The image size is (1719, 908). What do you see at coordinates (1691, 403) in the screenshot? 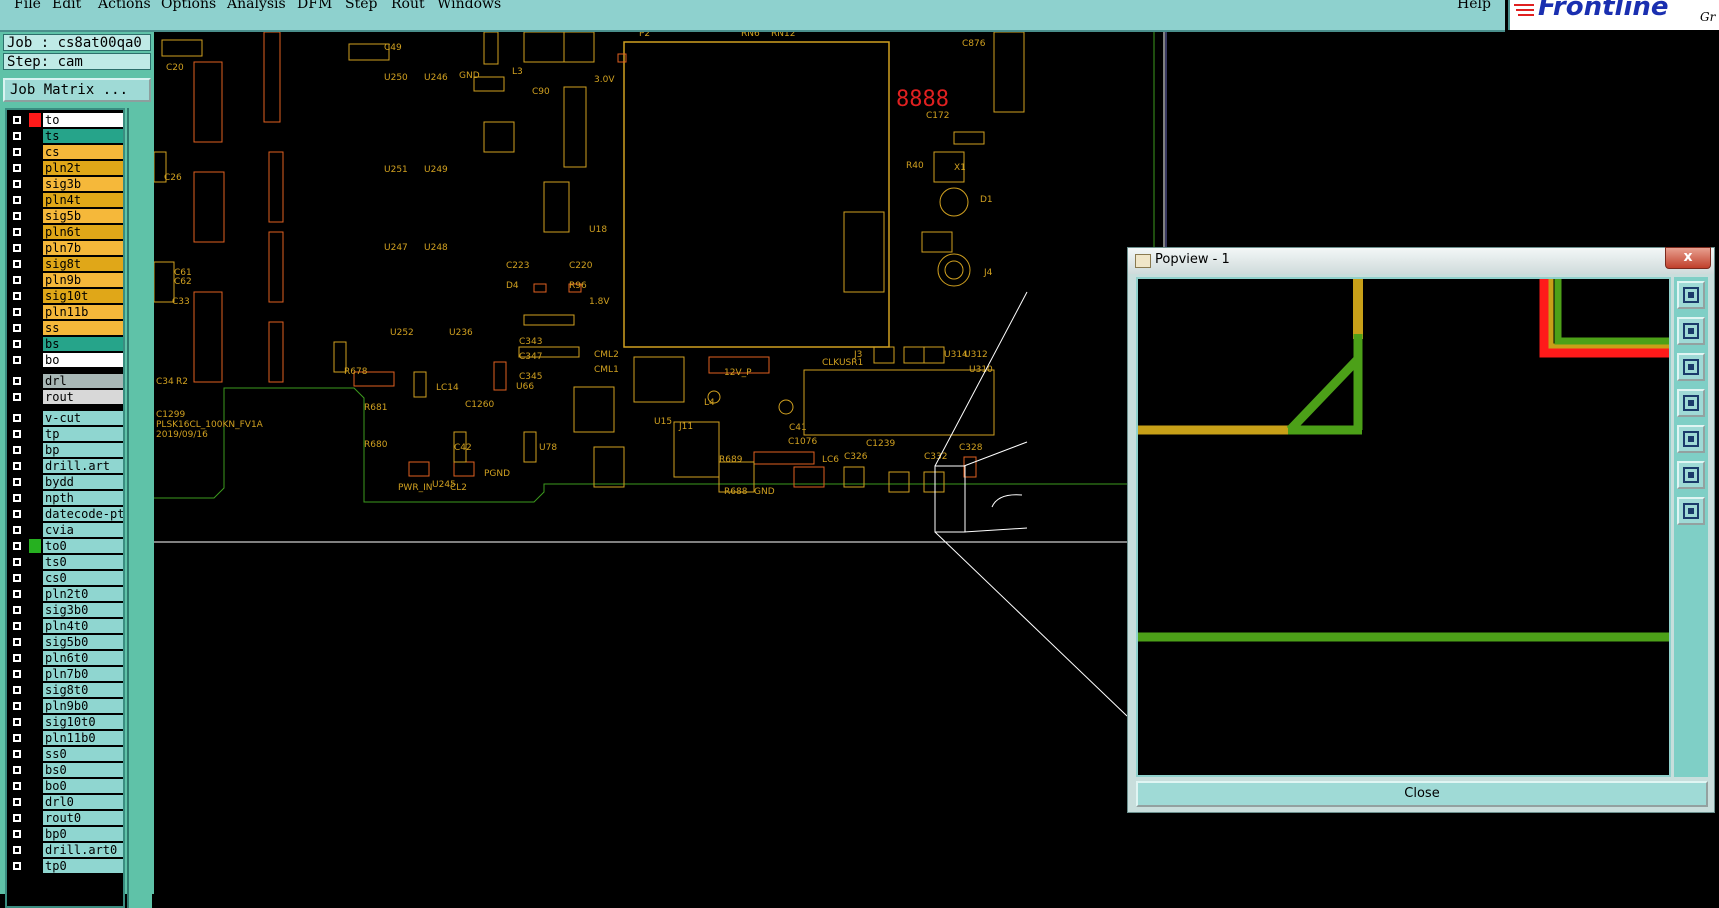
I see `move-left-icon` at bounding box center [1691, 403].